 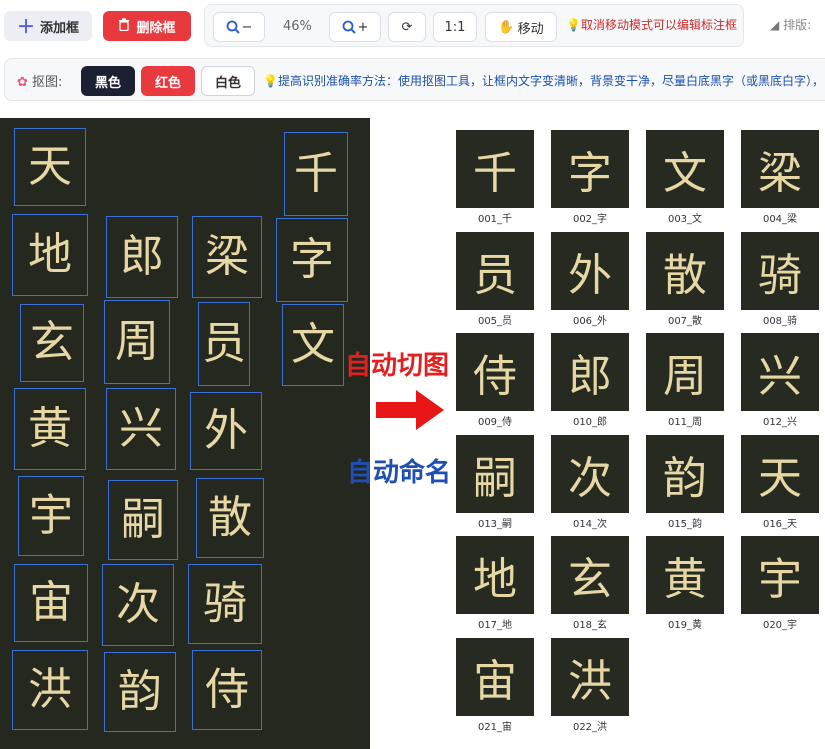 What do you see at coordinates (780, 219) in the screenshot?
I see `thumbnail-caption: 004_梁` at bounding box center [780, 219].